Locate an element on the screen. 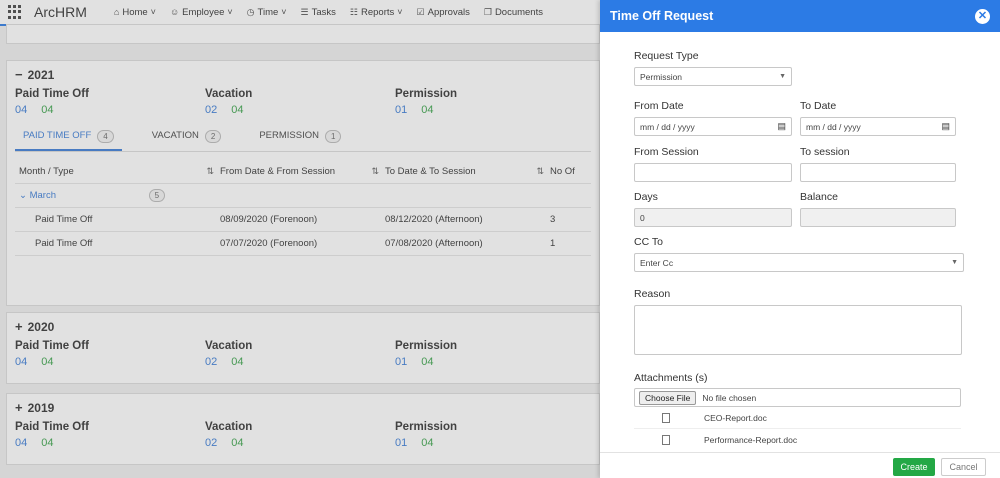 This screenshot has width=1000, height=478. balance-label: Balance is located at coordinates (819, 197).